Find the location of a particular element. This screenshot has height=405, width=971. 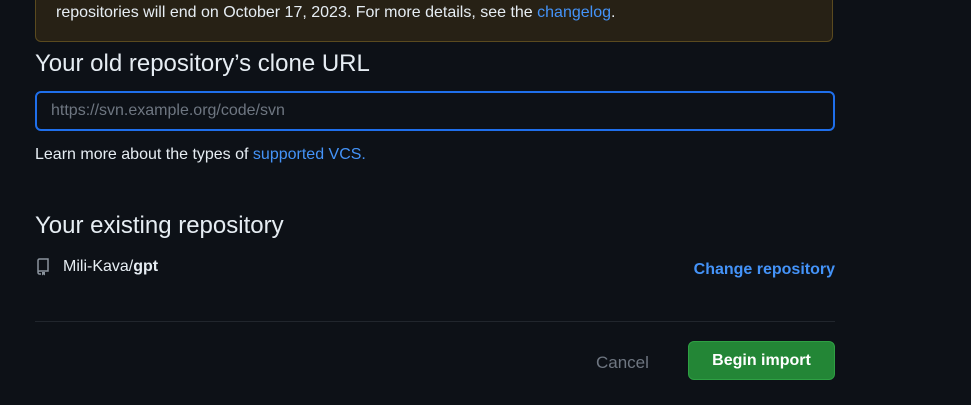

clone-url-input is located at coordinates (435, 111).